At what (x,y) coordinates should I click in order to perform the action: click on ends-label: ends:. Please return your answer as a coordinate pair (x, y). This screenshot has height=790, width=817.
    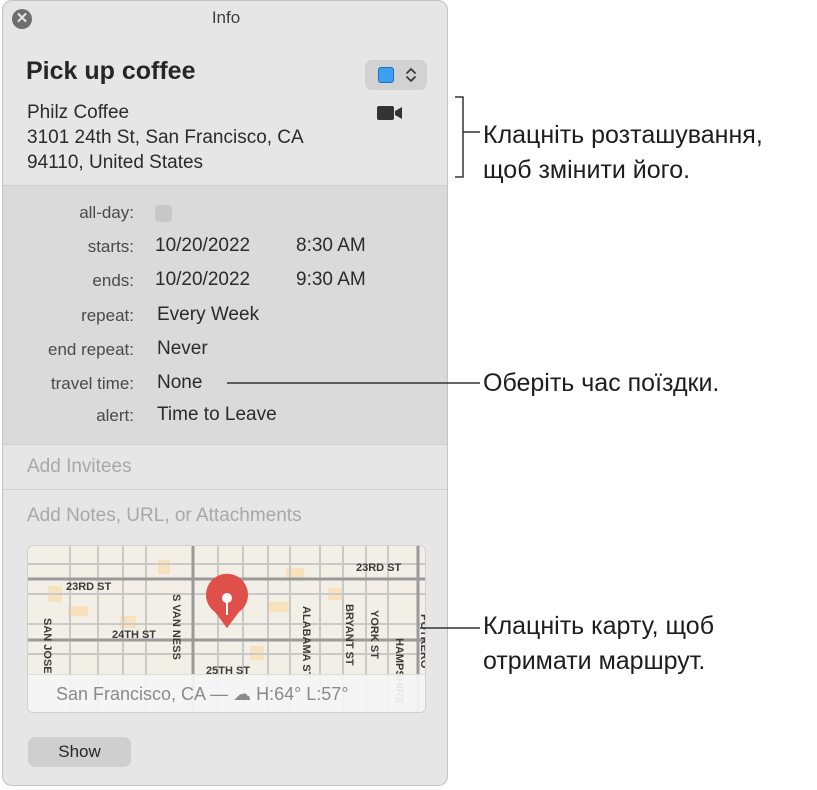
    Looking at the image, I should click on (113, 280).